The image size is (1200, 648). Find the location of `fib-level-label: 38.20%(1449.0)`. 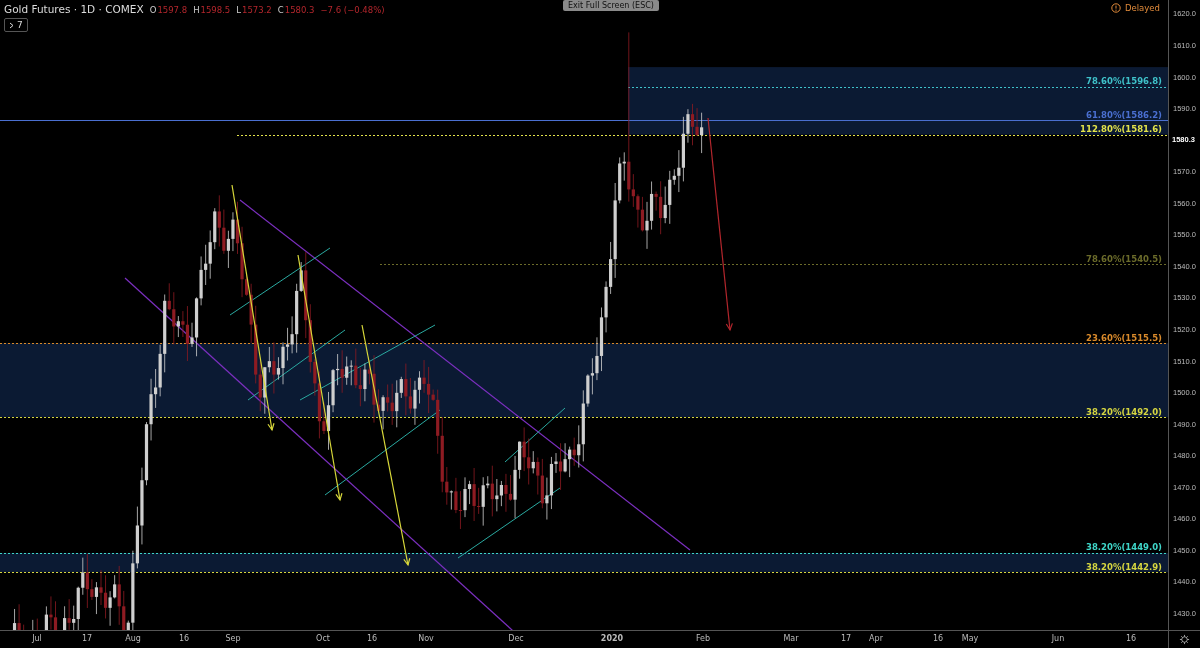

fib-level-label: 38.20%(1449.0) is located at coordinates (1124, 547).